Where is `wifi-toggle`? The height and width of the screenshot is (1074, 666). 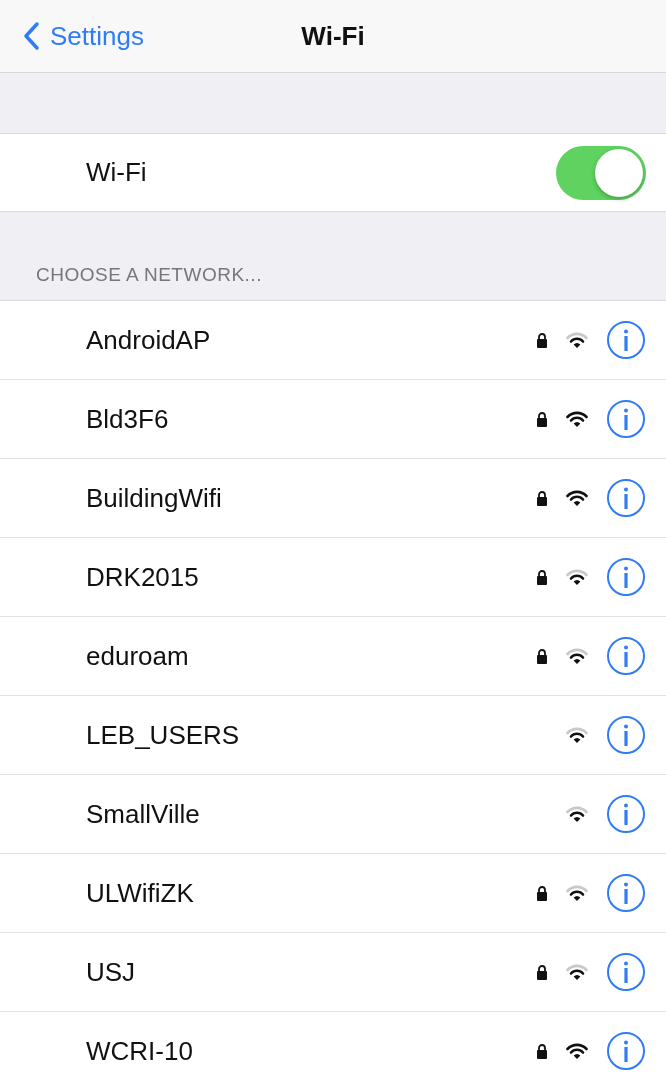 wifi-toggle is located at coordinates (601, 172).